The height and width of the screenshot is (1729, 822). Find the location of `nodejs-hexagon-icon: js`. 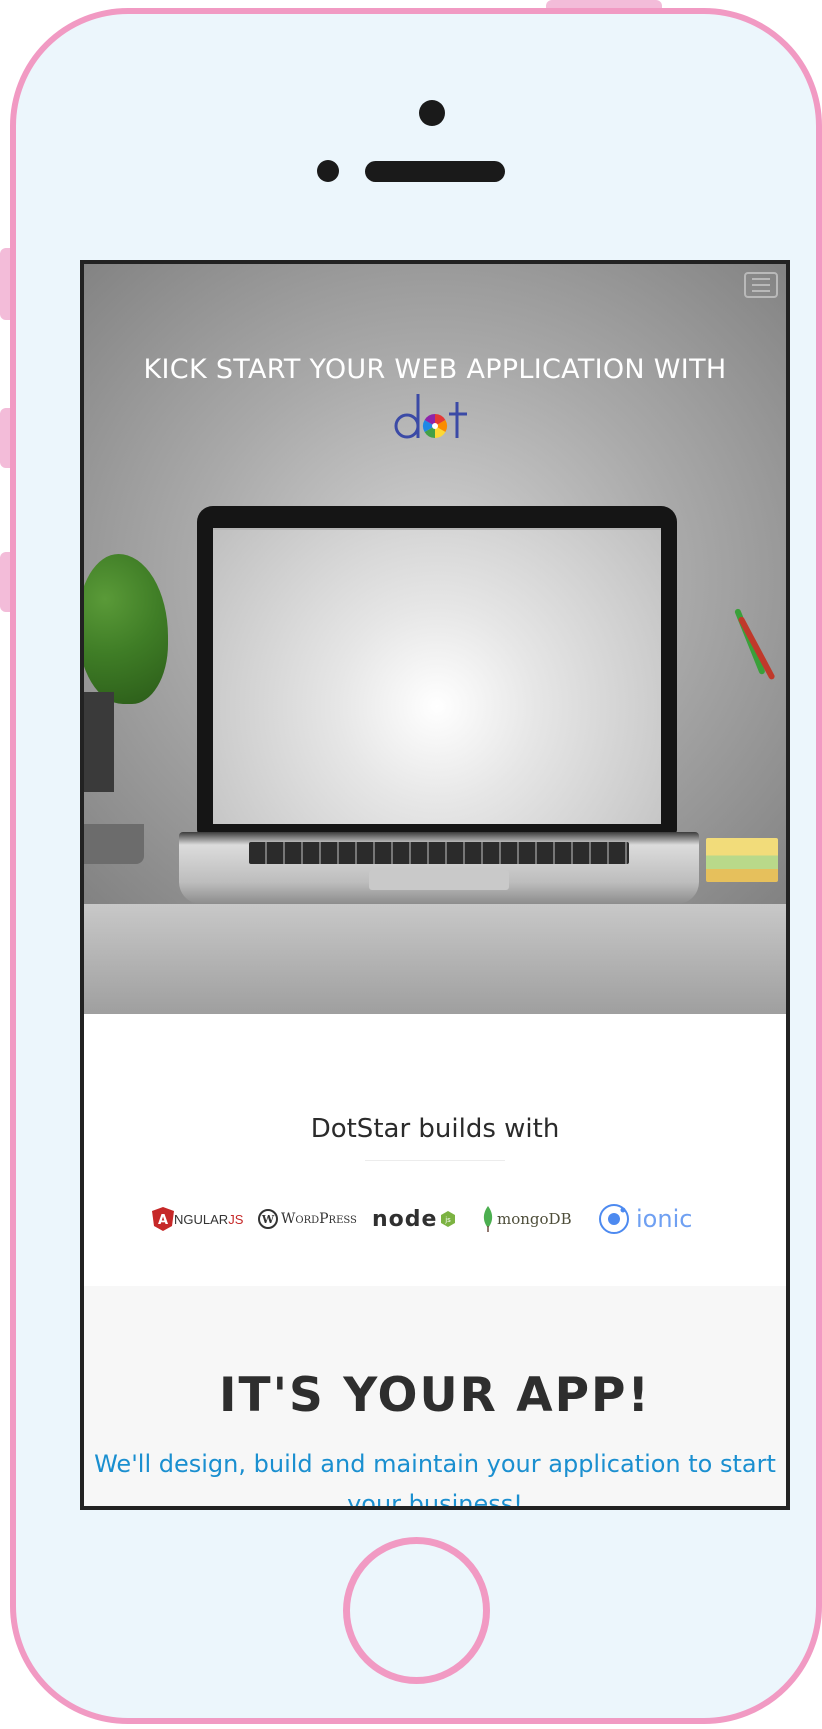

nodejs-hexagon-icon: js is located at coordinates (448, 1219).